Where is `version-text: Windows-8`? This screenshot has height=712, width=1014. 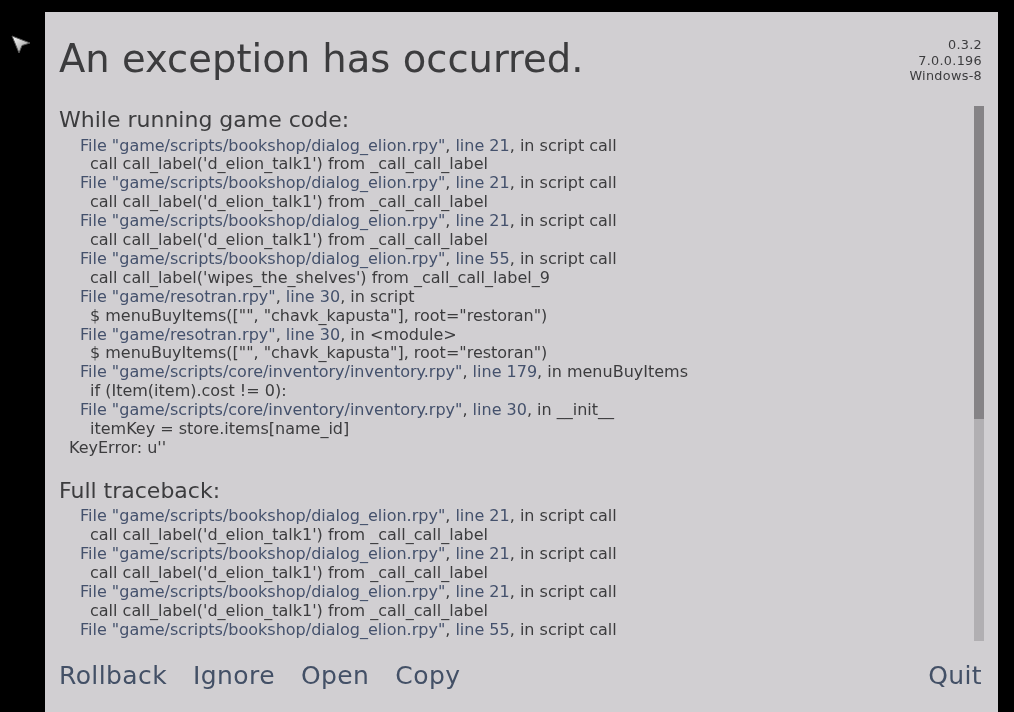 version-text: Windows-8 is located at coordinates (945, 76).